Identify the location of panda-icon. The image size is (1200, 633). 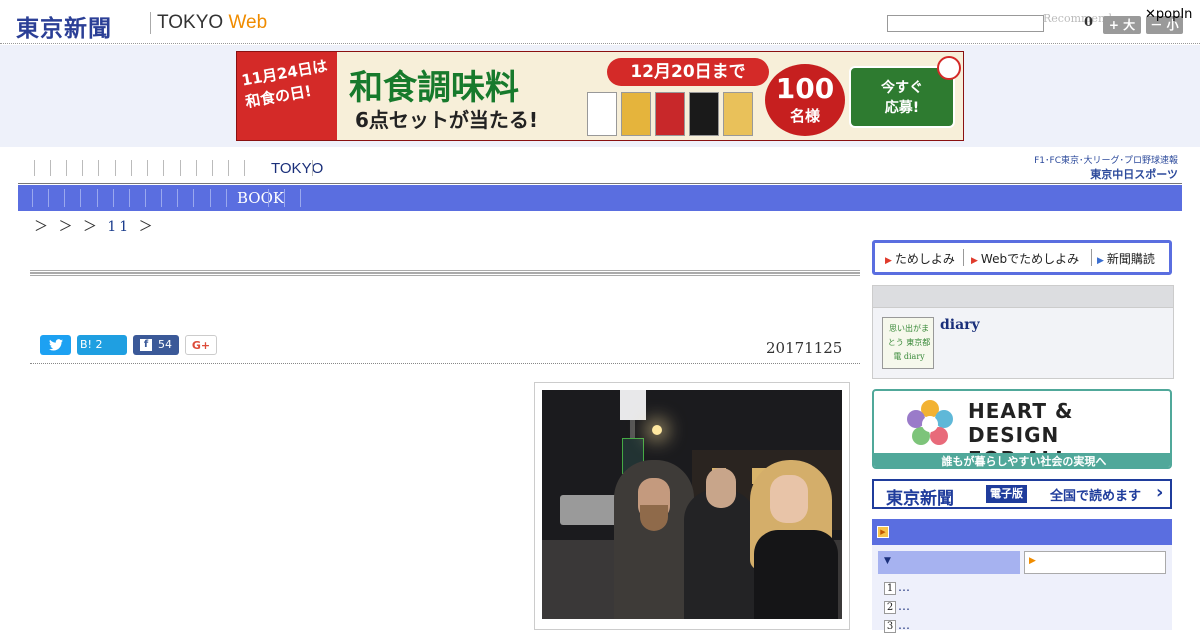
(949, 68).